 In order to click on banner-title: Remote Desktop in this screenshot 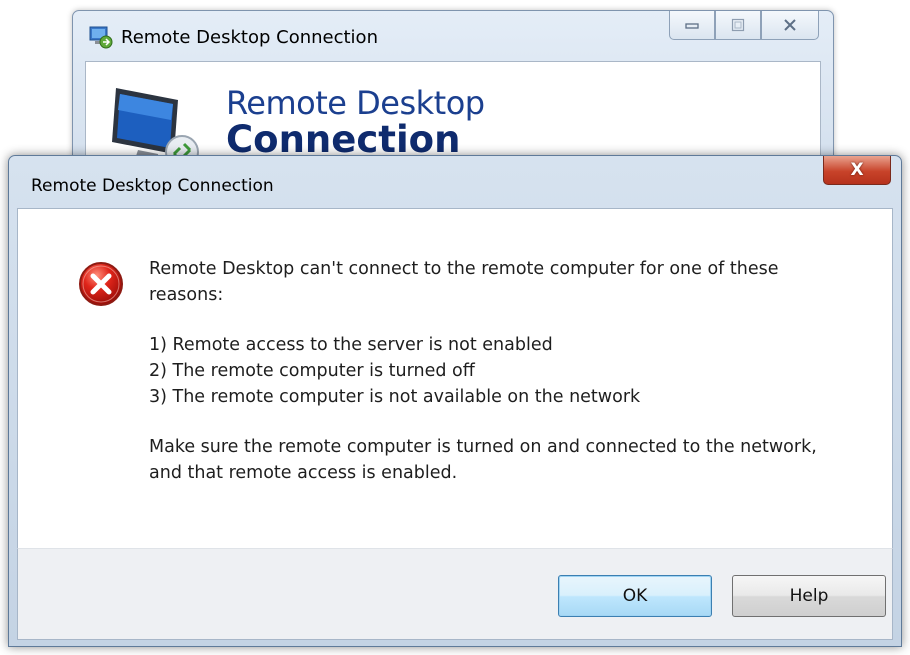, I will do `click(355, 103)`.